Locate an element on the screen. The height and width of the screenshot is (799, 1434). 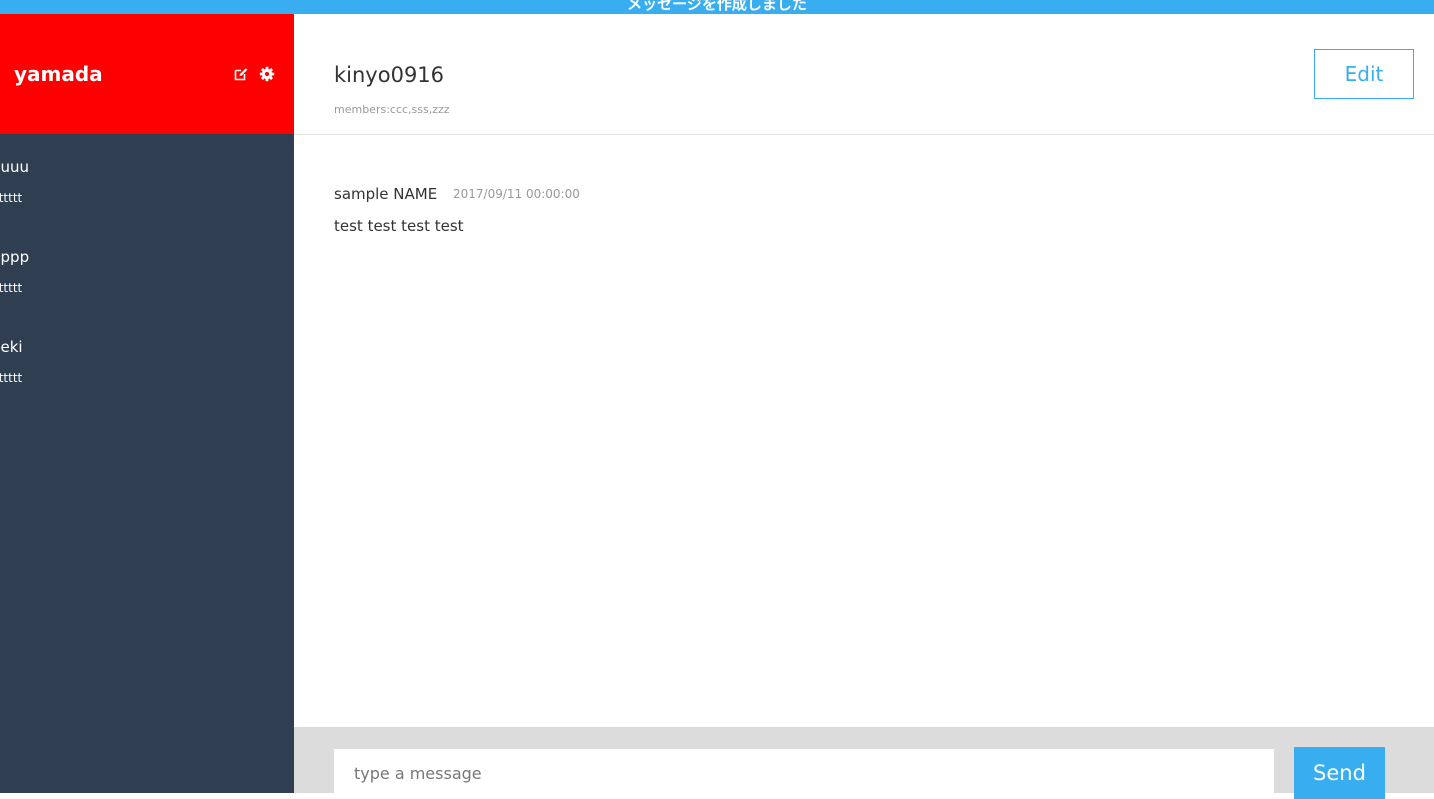
message-body: test test test test is located at coordinates (399, 226).